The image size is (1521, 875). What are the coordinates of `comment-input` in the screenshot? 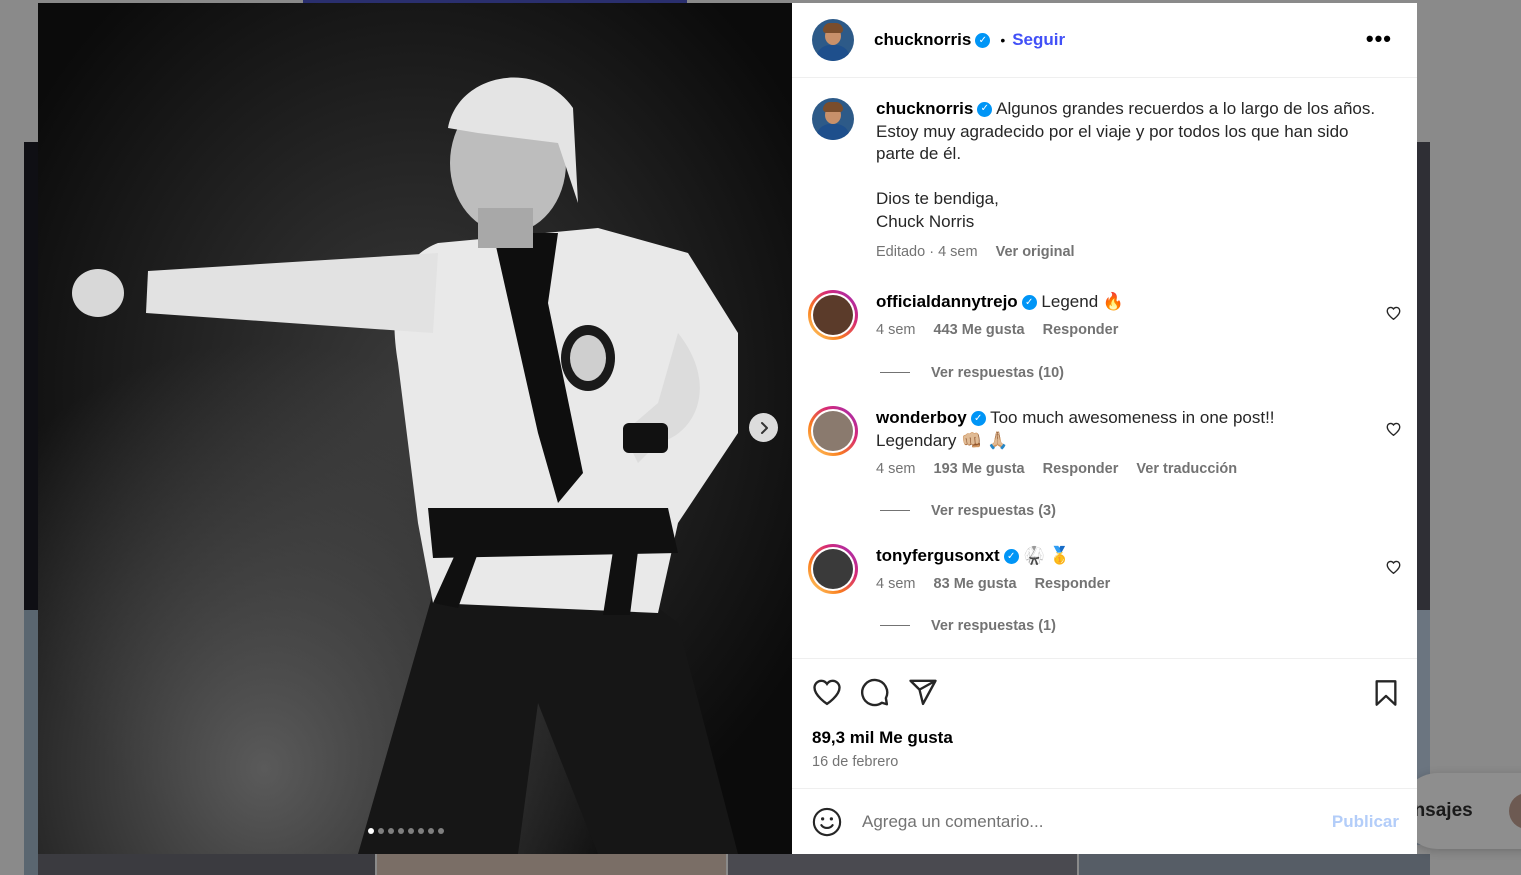 It's located at (1082, 821).